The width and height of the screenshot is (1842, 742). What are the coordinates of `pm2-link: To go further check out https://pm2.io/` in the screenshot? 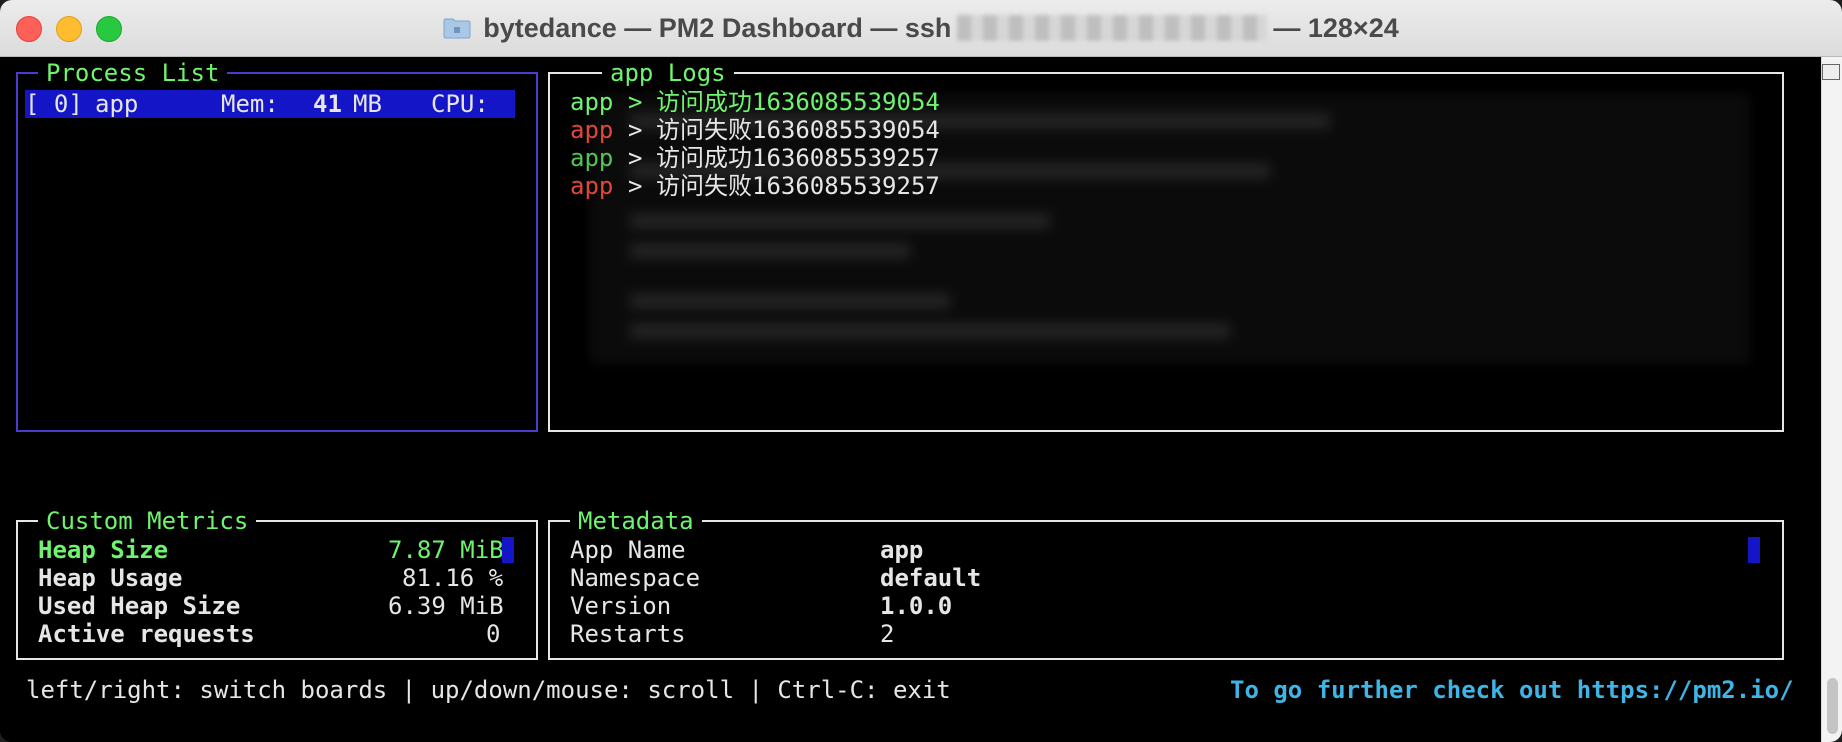 It's located at (1512, 690).